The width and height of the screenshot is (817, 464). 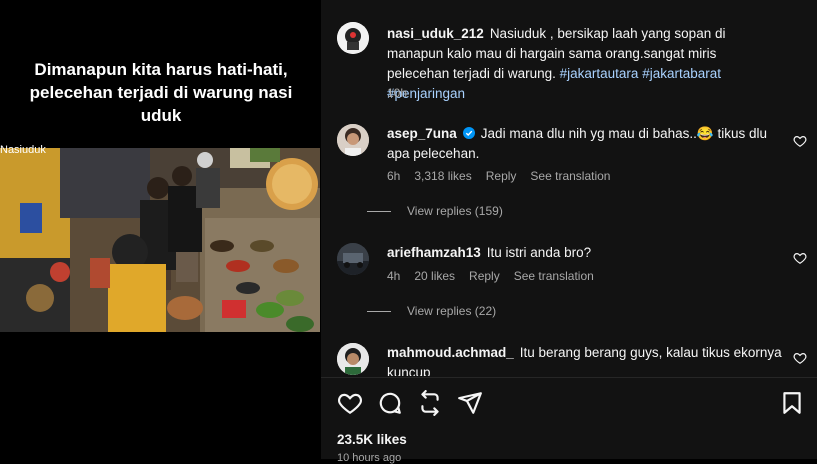 What do you see at coordinates (434, 276) in the screenshot?
I see `comment-likes: 20 likes` at bounding box center [434, 276].